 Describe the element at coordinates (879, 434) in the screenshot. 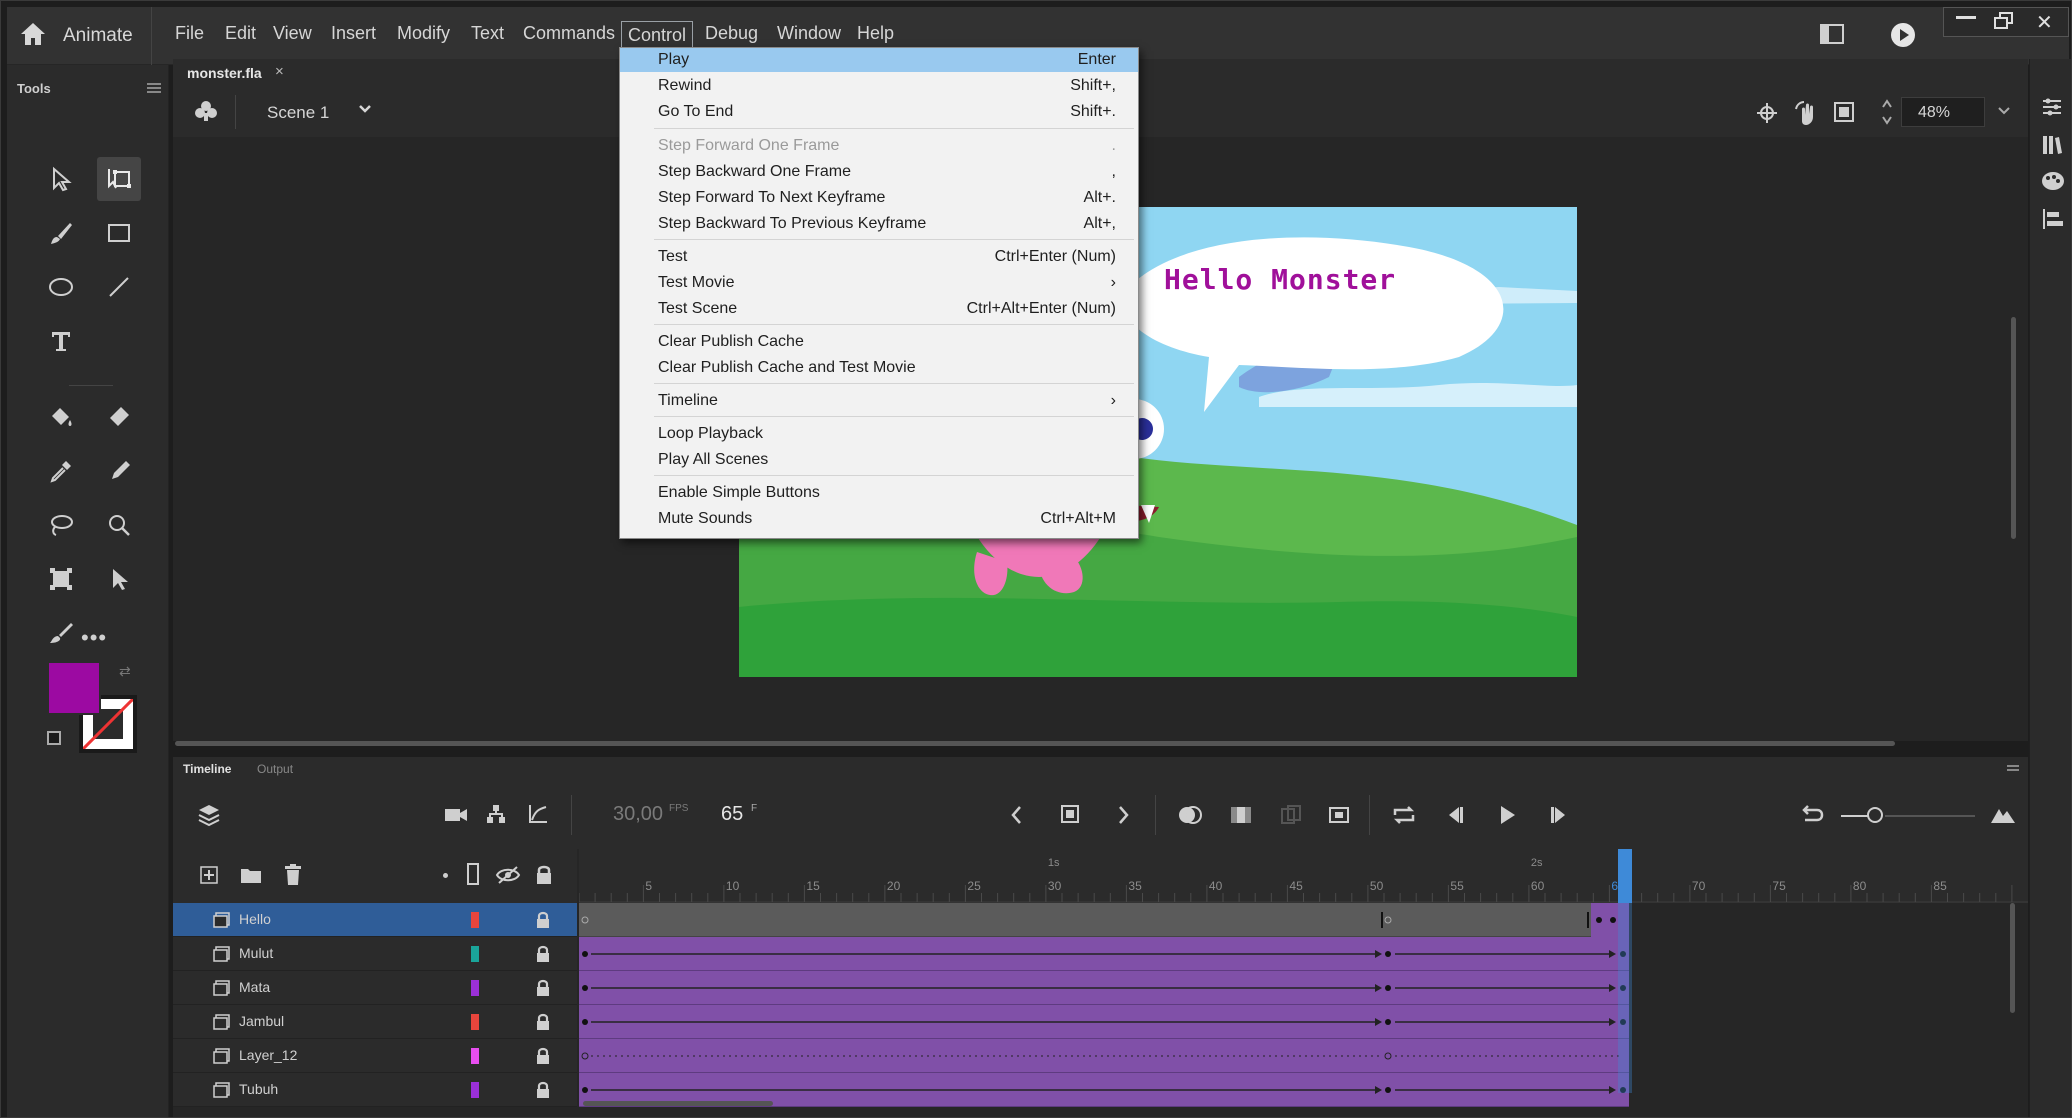

I see `menu-item: Loop Playback` at that location.